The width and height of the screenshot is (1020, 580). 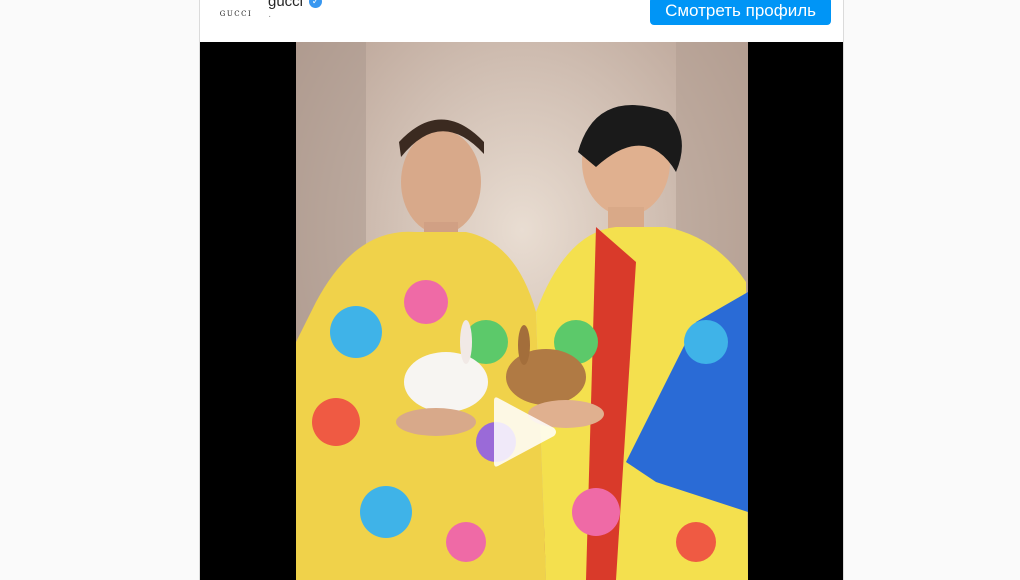 What do you see at coordinates (740, 12) in the screenshot?
I see `view-profile-button: Смотреть профиль` at bounding box center [740, 12].